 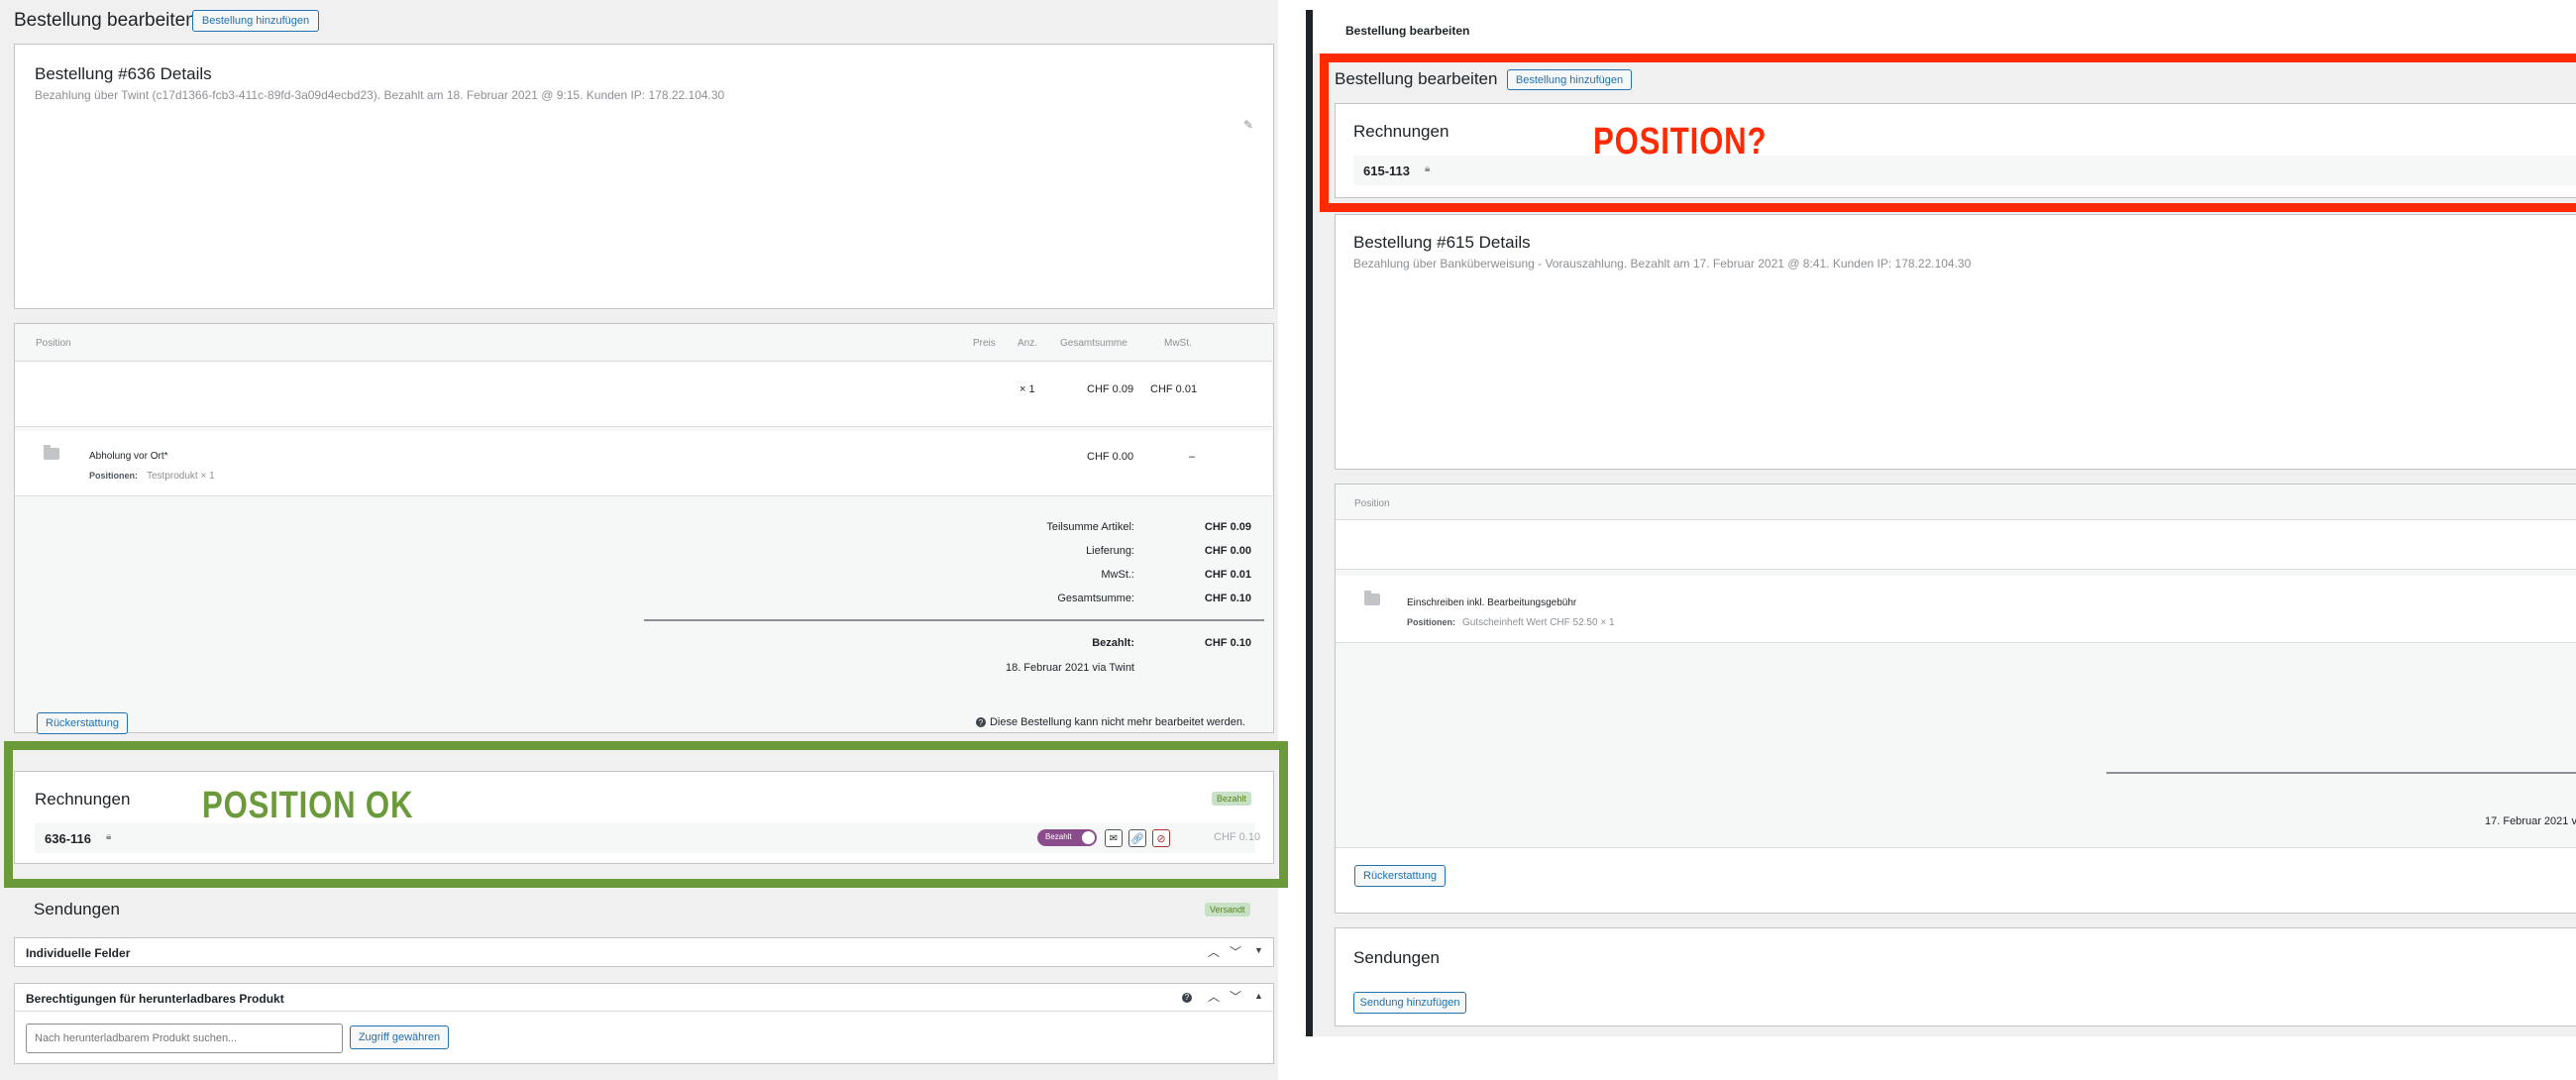 I want to click on refund-button: Rückerstattung, so click(x=82, y=723).